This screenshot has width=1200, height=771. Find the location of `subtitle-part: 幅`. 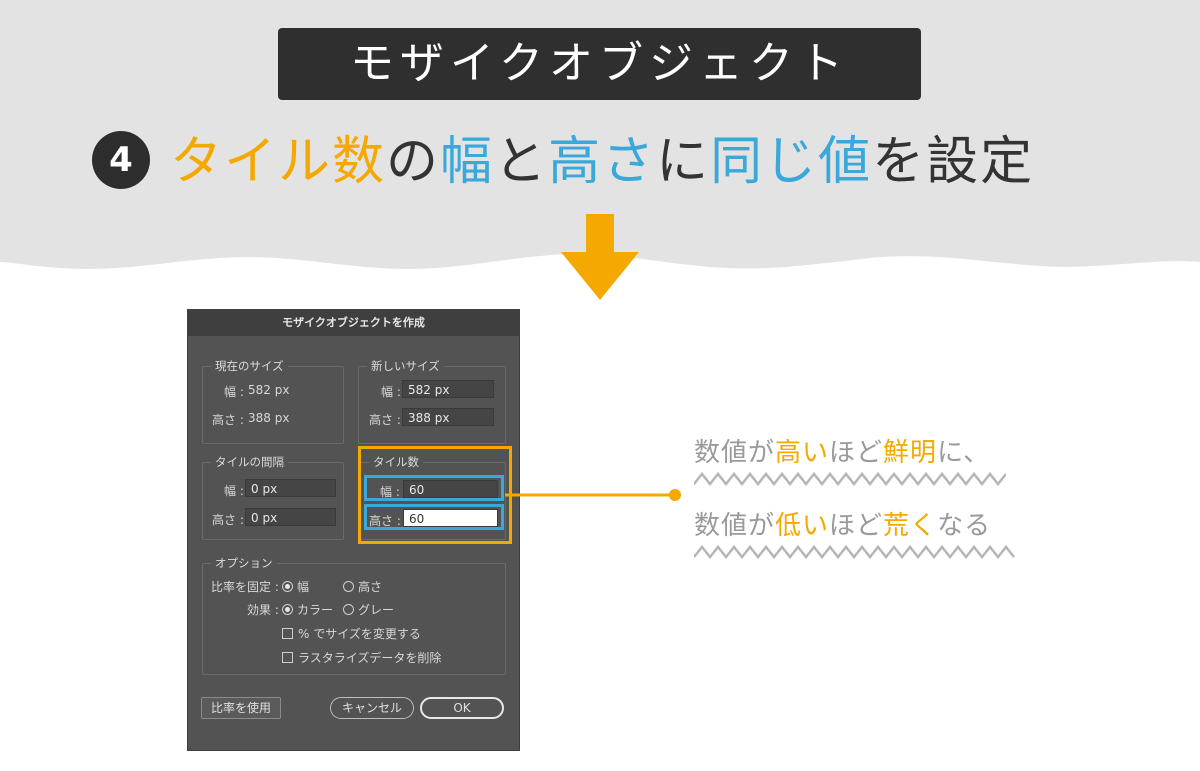

subtitle-part: 幅 is located at coordinates (467, 162).